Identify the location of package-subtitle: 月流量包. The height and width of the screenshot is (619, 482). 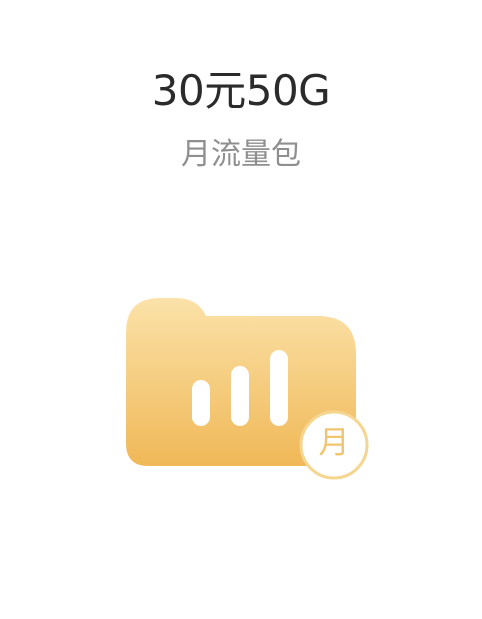
(241, 154).